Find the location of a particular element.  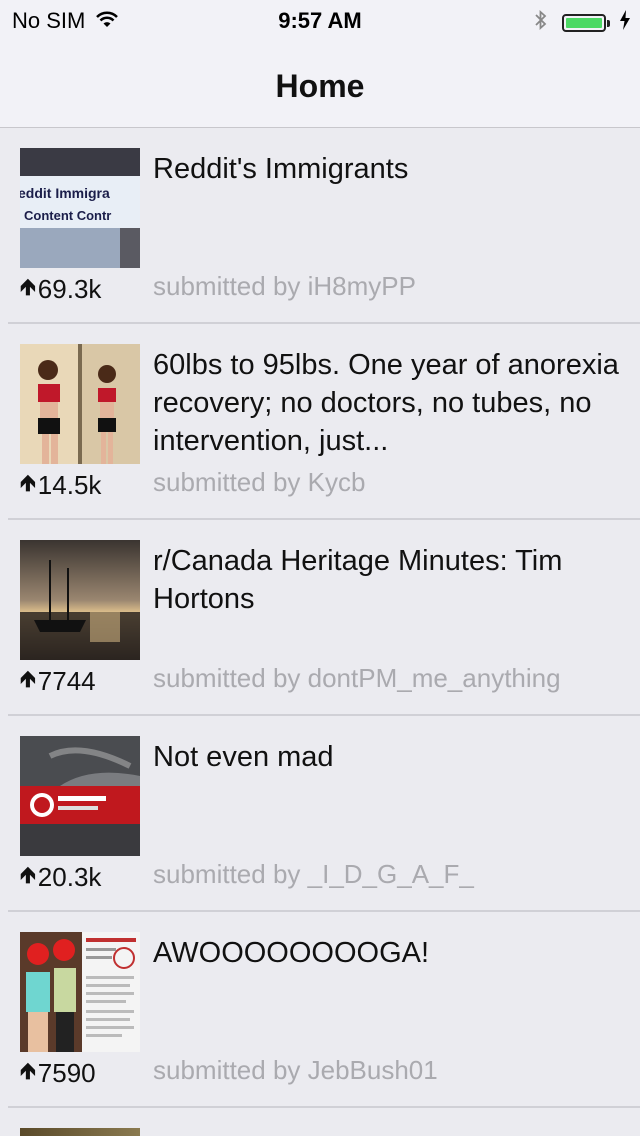

post-author: submitted by iH8myPP is located at coordinates (284, 286).